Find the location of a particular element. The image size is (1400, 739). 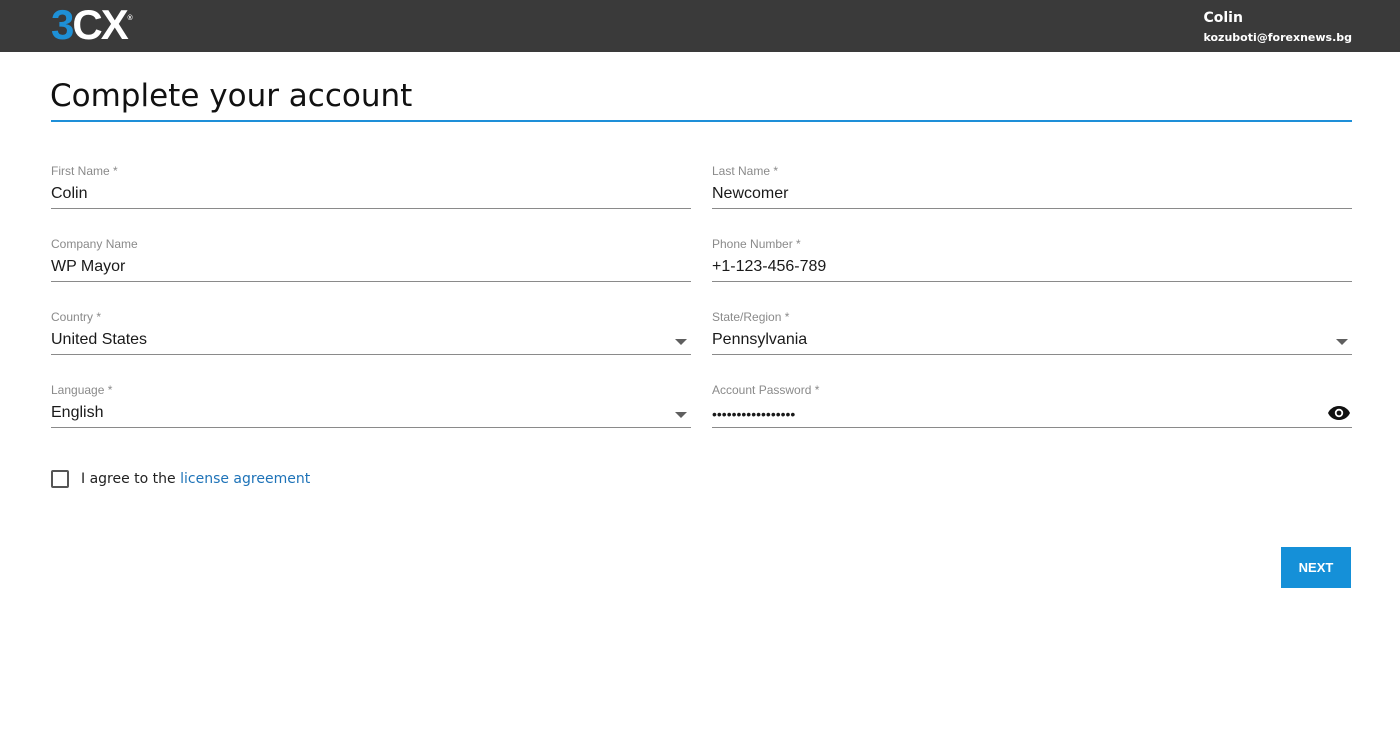

first-name-input is located at coordinates (351, 194).